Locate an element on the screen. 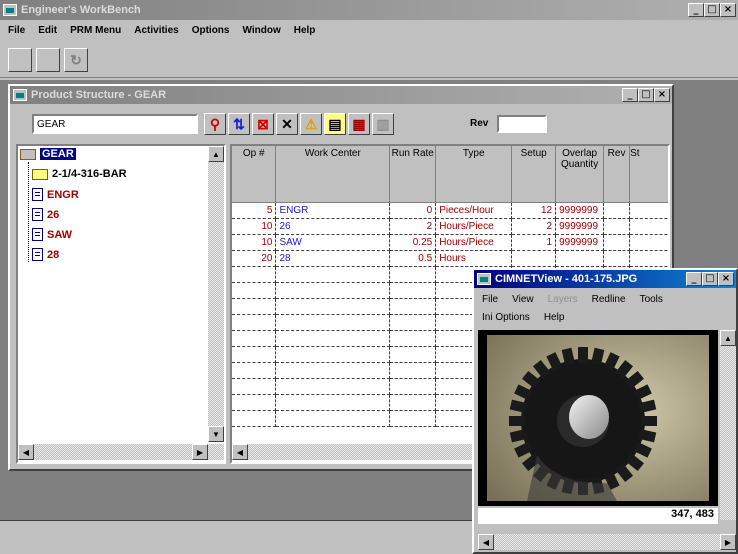 This screenshot has height=554, width=738. warning-button: ⚠ is located at coordinates (311, 124).